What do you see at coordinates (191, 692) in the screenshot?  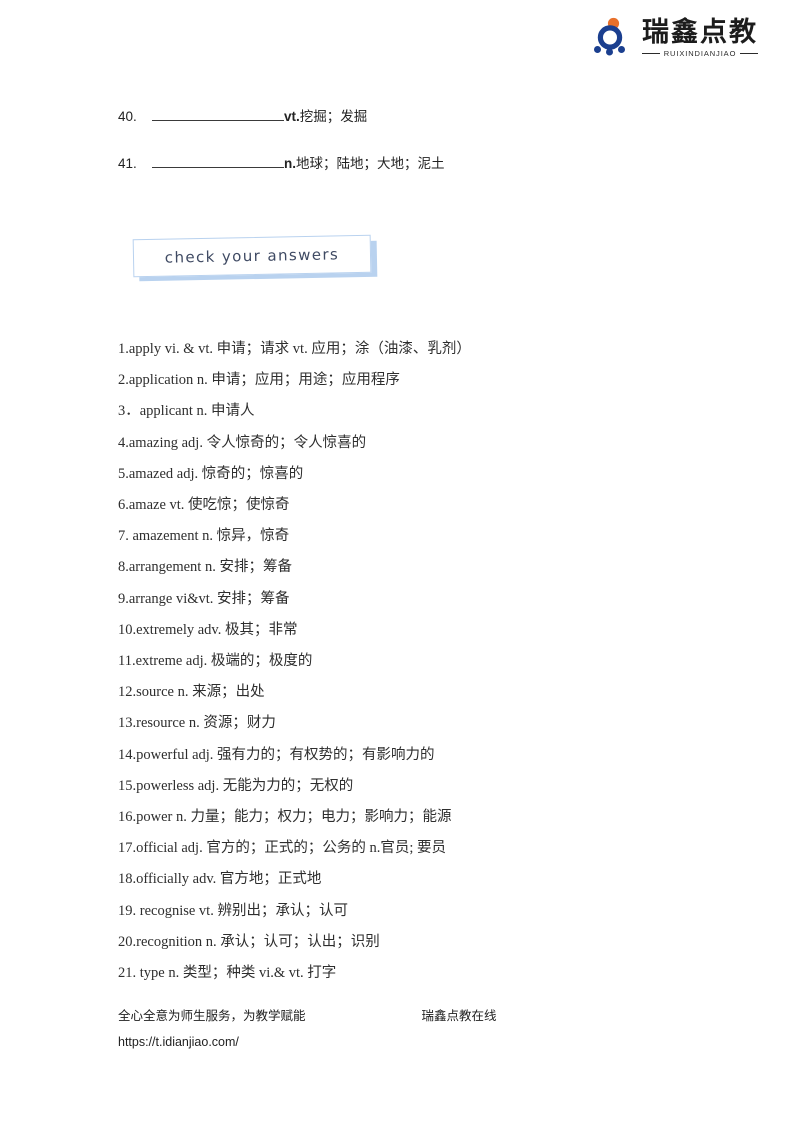 I see `answer-row: 12.source n. 来源；出处` at bounding box center [191, 692].